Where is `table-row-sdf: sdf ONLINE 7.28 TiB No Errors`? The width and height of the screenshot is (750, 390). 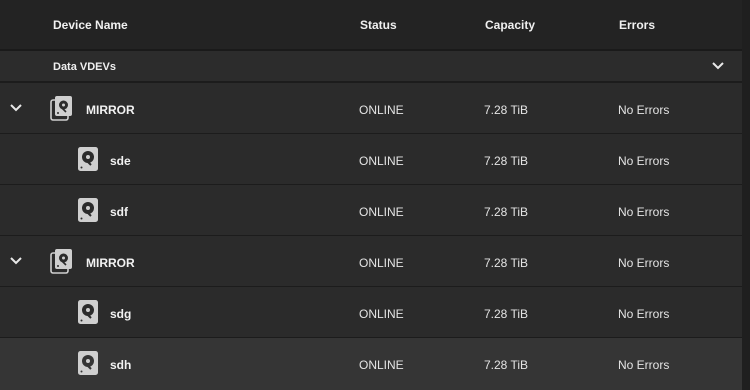
table-row-sdf: sdf ONLINE 7.28 TiB No Errors is located at coordinates (371, 210).